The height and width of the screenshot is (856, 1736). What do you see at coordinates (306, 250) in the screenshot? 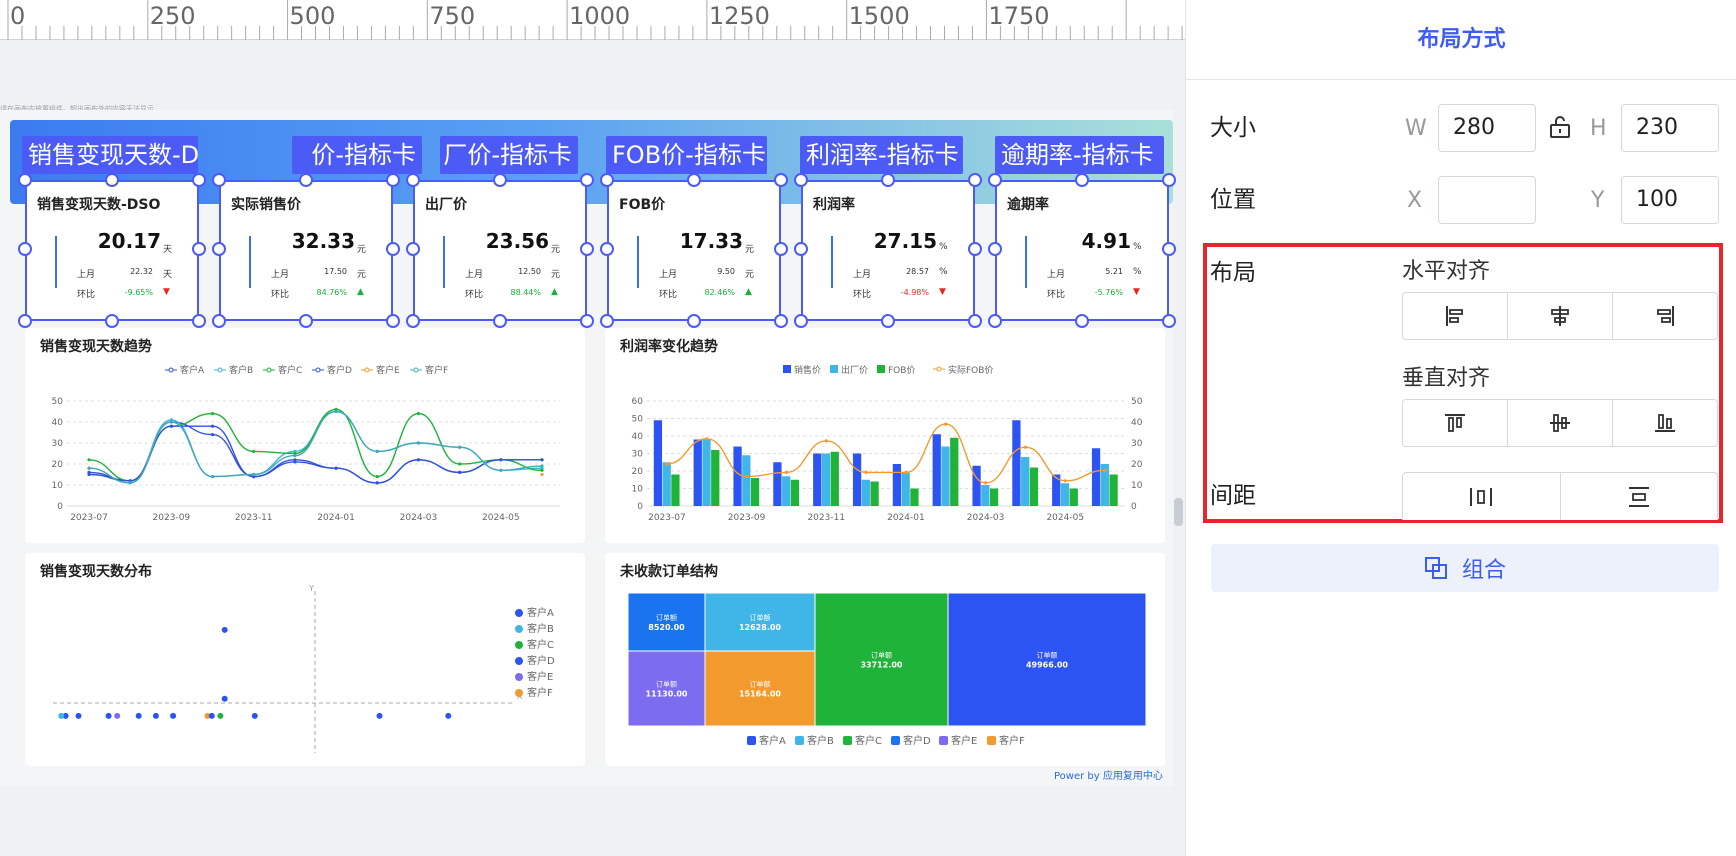
I see `kpi-card: 实际销售价 32.33 元上月 17.50 元环比 84.76% ▲` at bounding box center [306, 250].